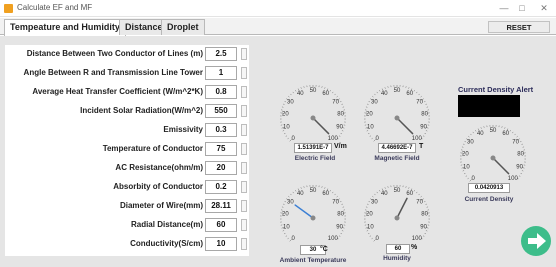  I want to click on gauge-tick-label: 10, so click(286, 128).